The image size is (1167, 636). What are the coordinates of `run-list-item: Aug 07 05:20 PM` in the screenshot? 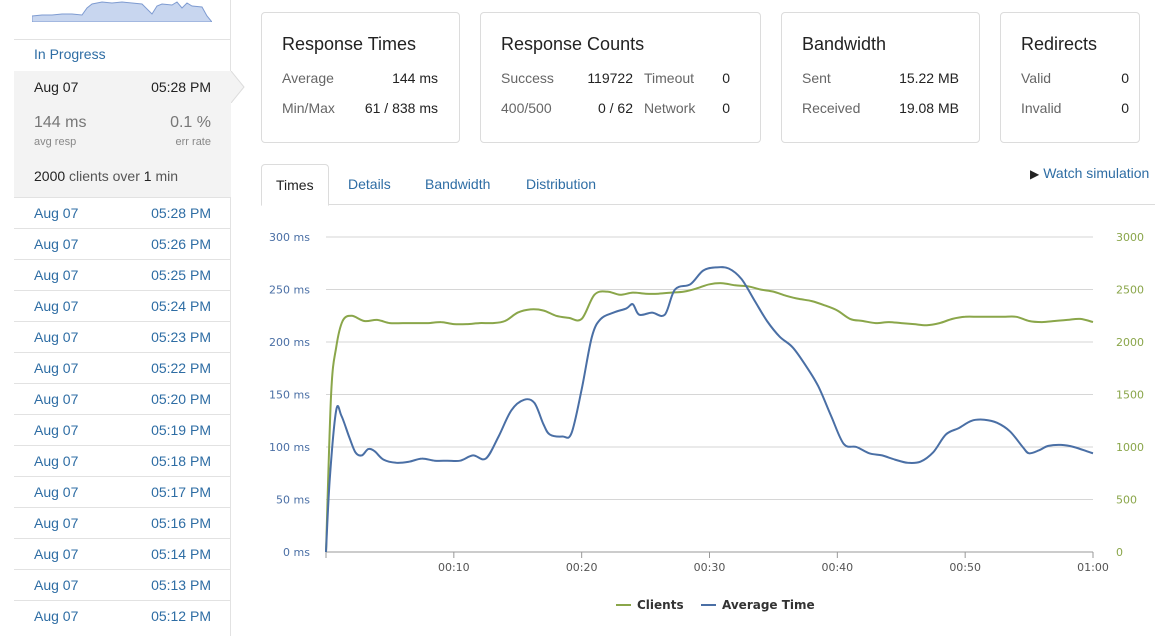 It's located at (122, 398).